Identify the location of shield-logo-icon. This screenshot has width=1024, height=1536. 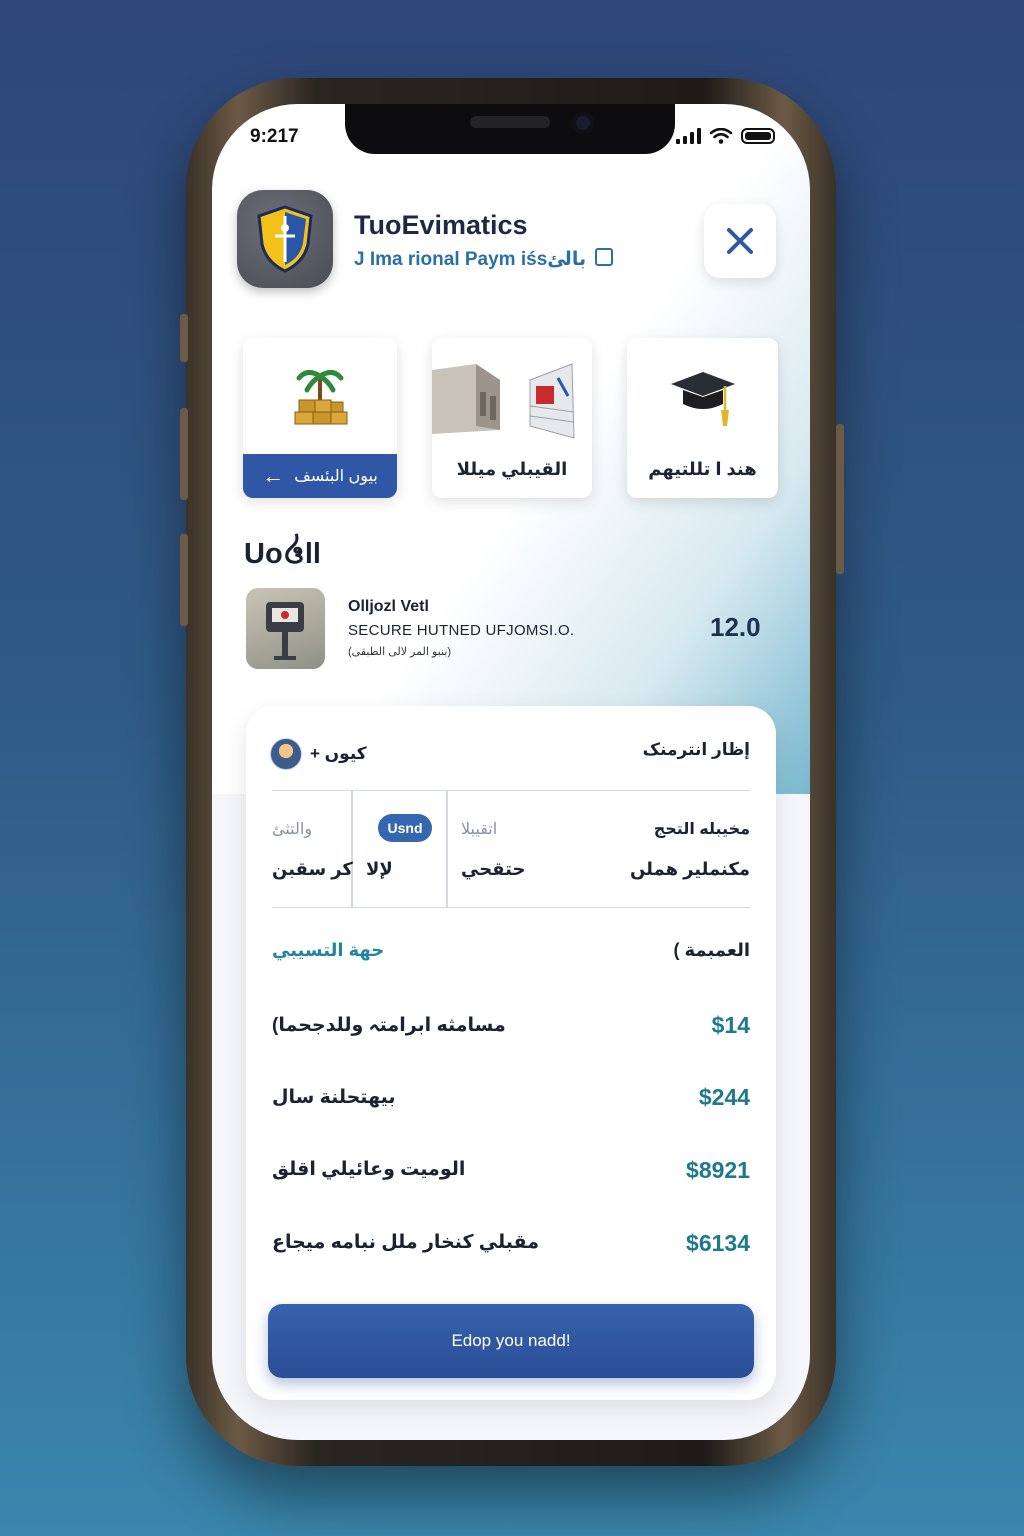
(285, 239).